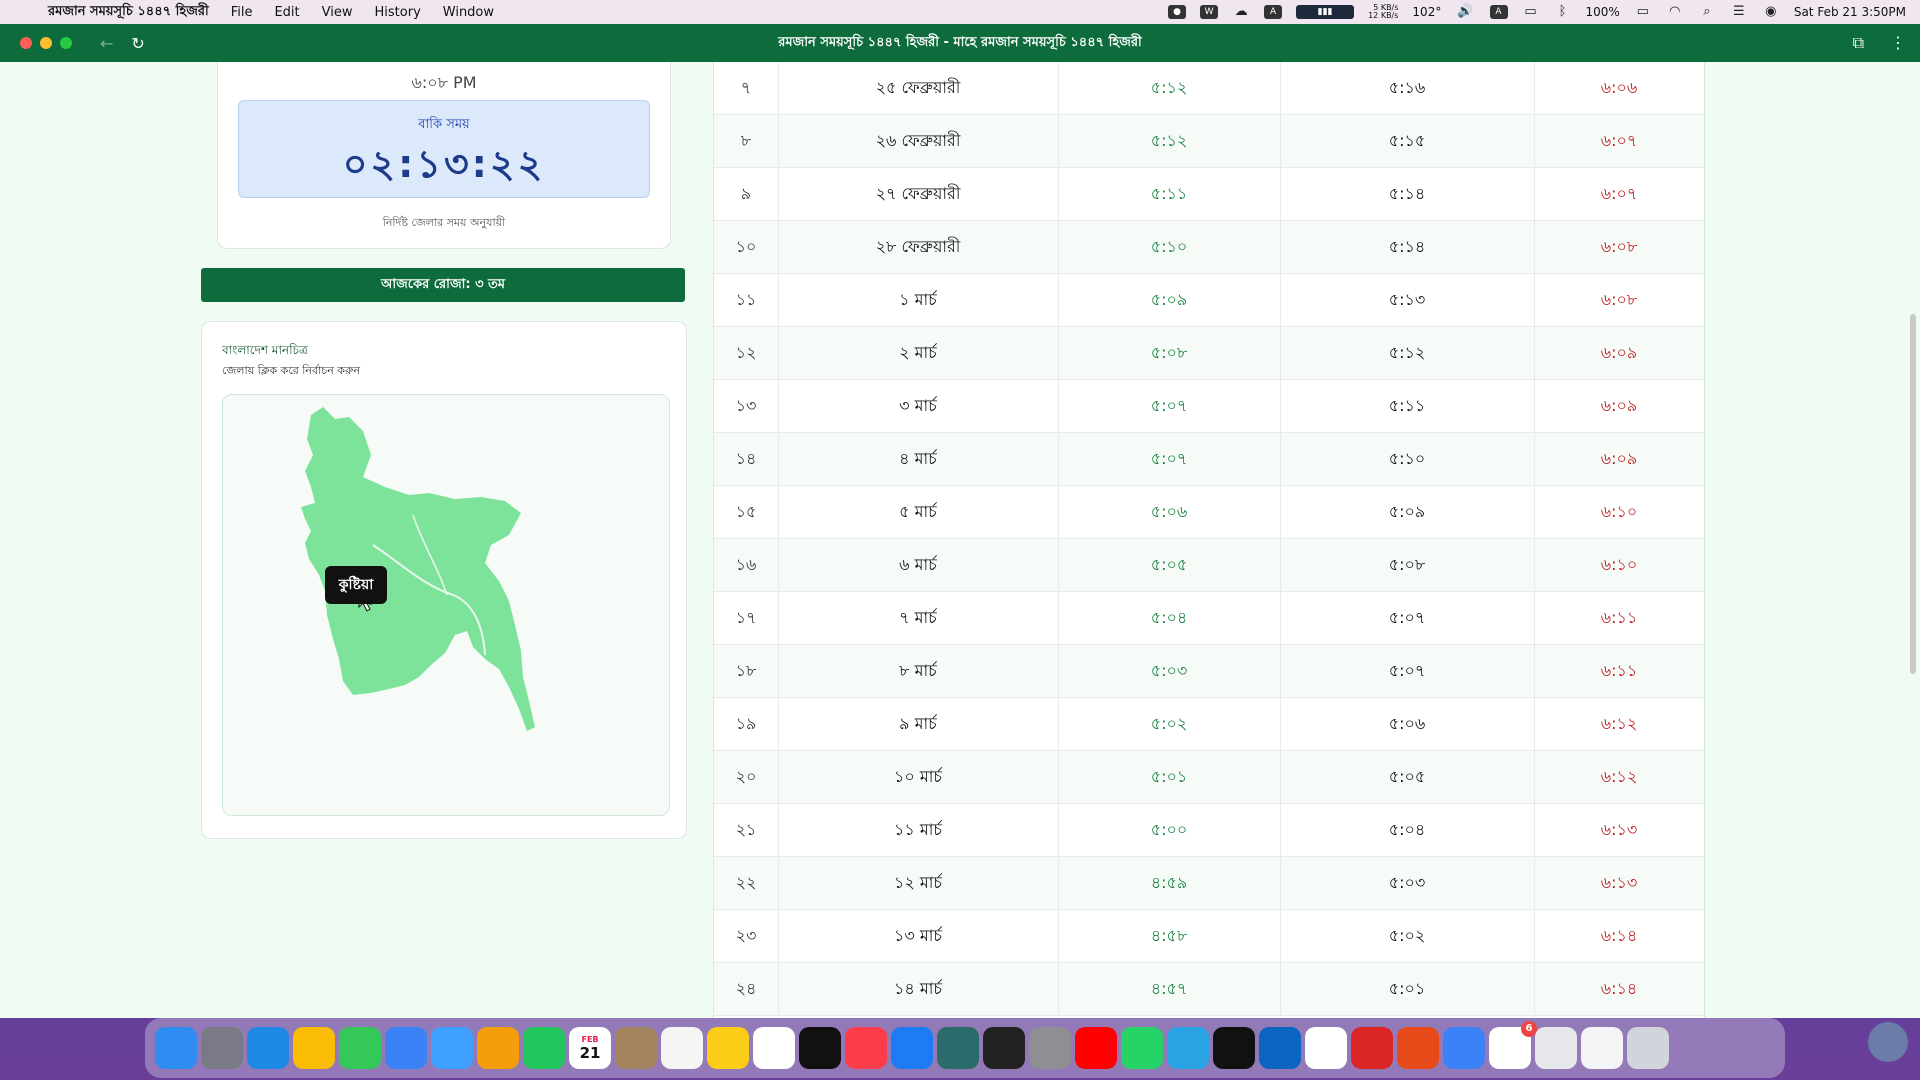  I want to click on row-number: ১১, so click(746, 300).